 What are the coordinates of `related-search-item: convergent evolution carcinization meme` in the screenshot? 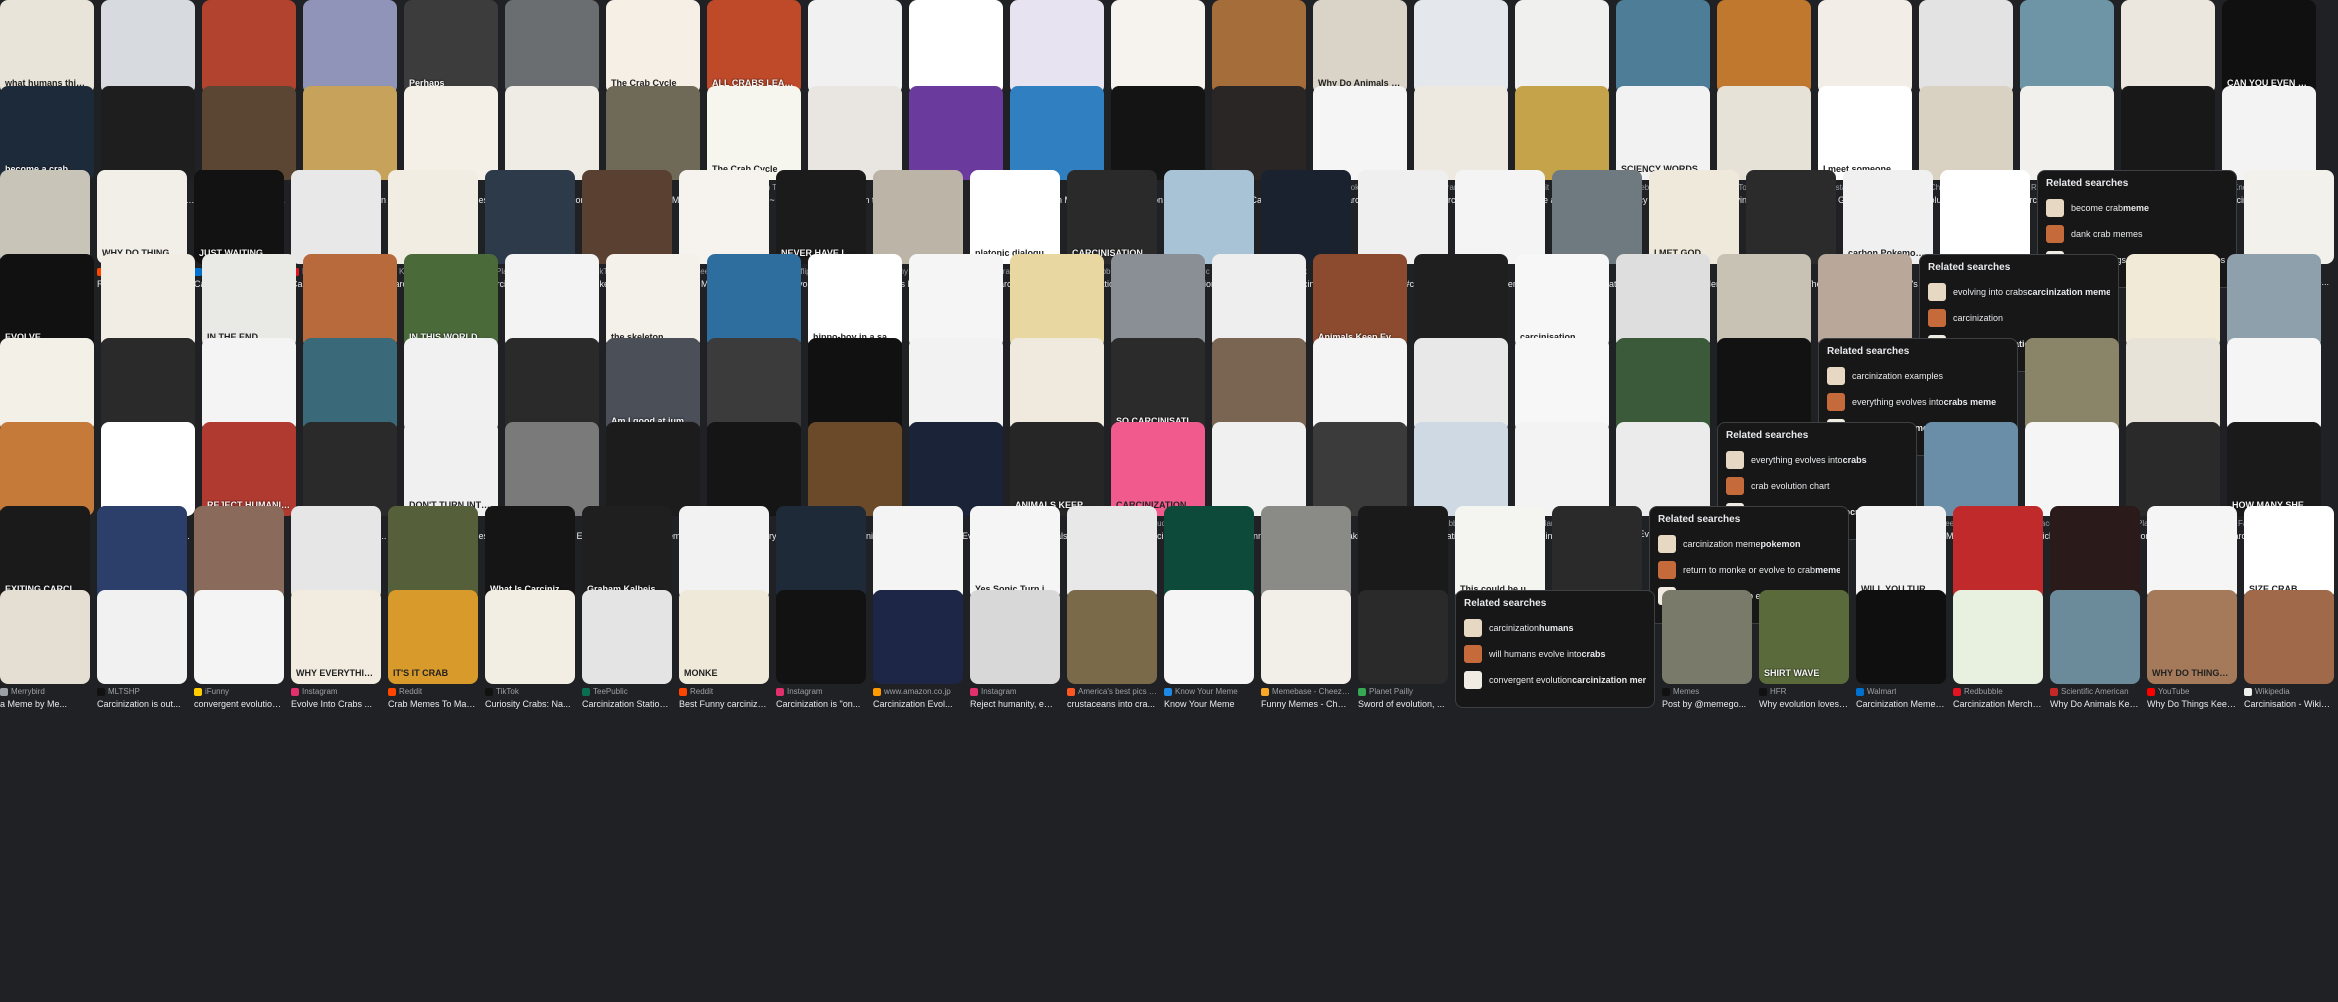 It's located at (1555, 680).